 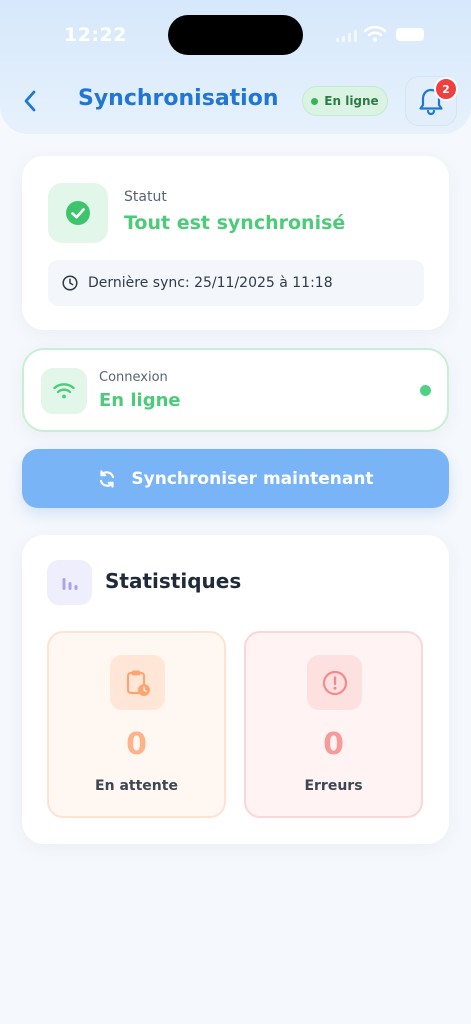 I want to click on errors-icon-container, so click(x=334, y=682).